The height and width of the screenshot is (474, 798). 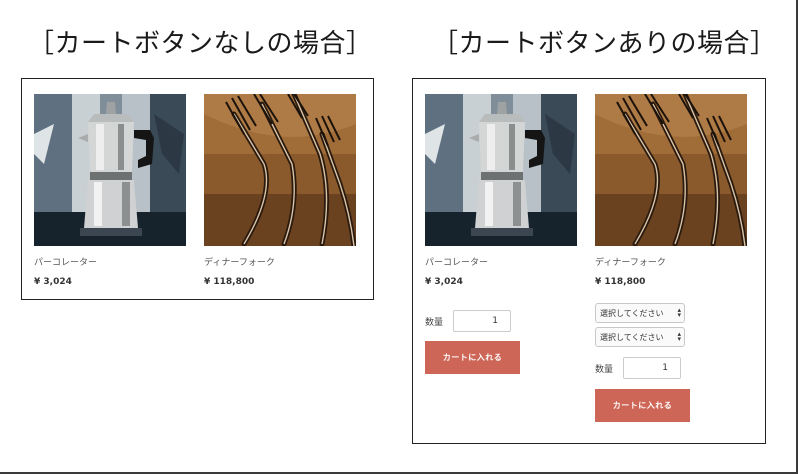 I want to click on heading-with-cart: ［カートボタンありの場合］, so click(x=604, y=44).